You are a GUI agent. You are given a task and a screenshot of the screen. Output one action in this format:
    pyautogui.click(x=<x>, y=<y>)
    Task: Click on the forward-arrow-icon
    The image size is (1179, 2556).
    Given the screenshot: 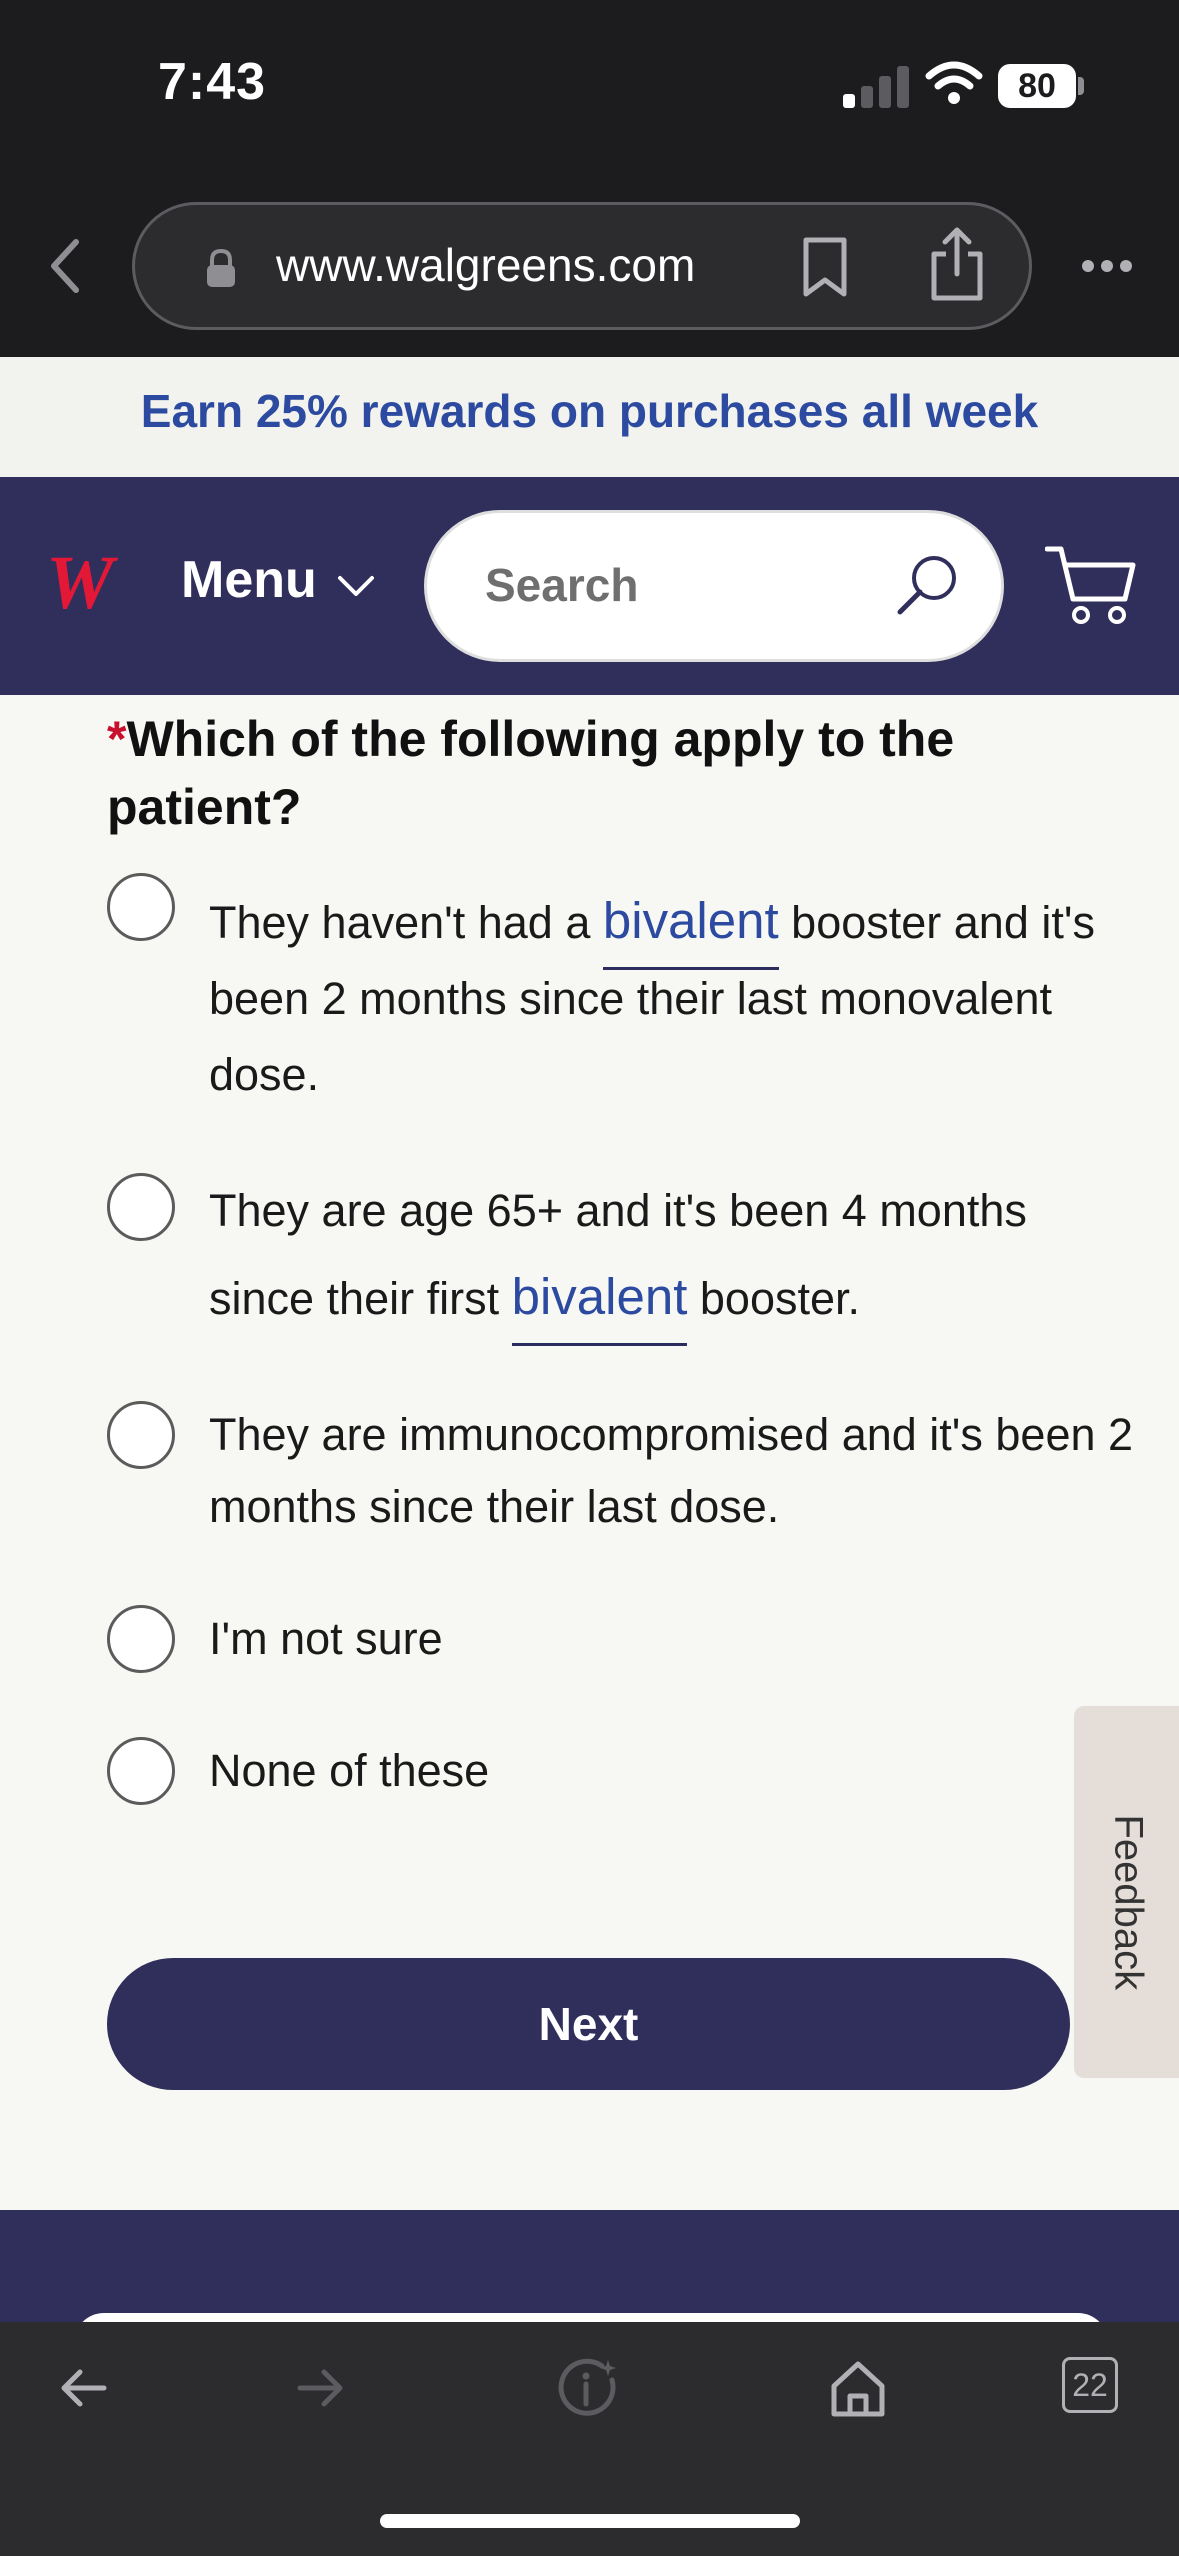 What is the action you would take?
    pyautogui.click(x=320, y=2388)
    